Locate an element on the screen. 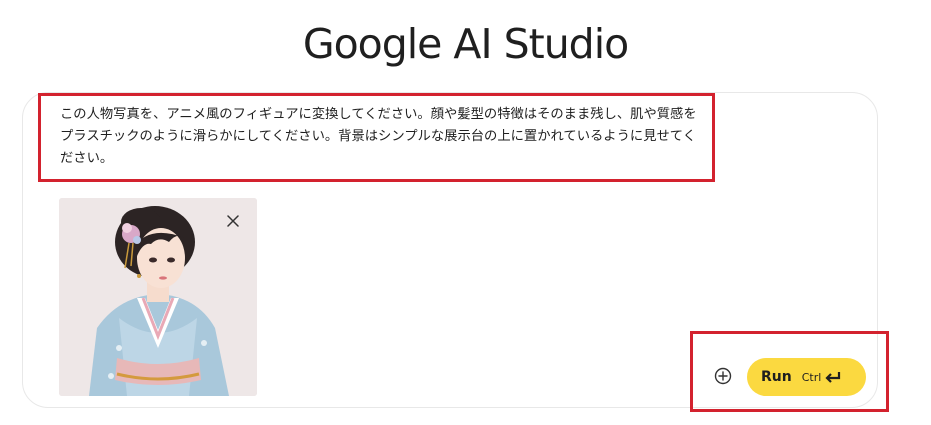 The image size is (931, 425). run-highlight-box is located at coordinates (789, 371).